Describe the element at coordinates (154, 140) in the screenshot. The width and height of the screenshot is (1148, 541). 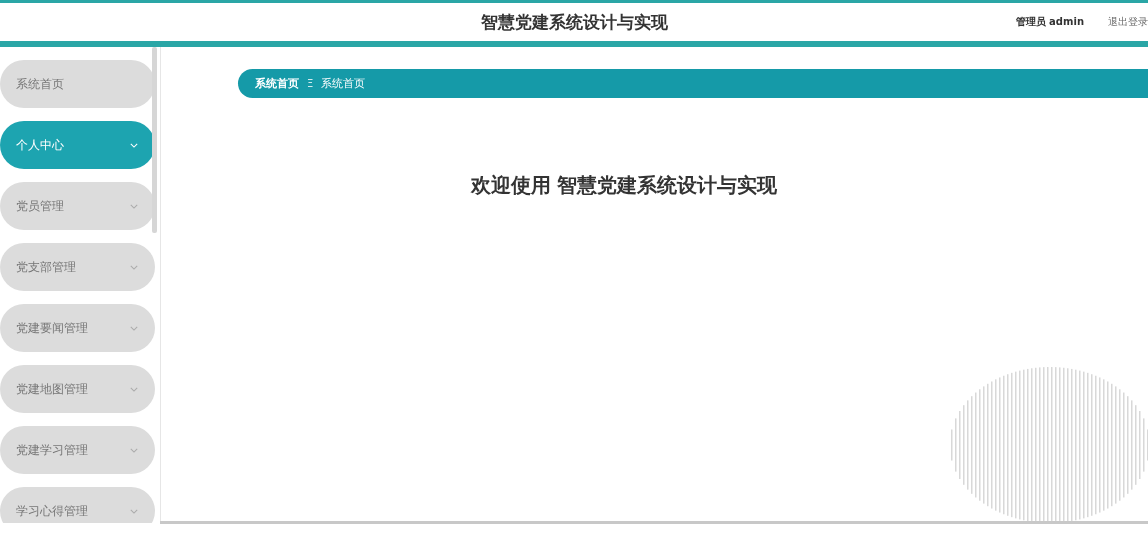
I see `scrollbar` at that location.